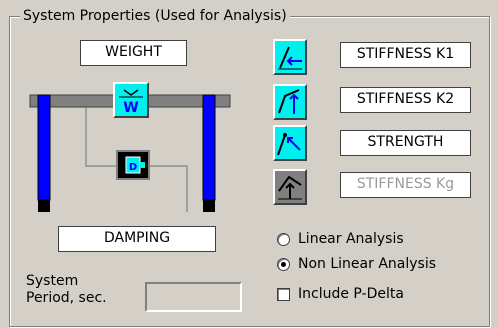 This screenshot has width=498, height=328. What do you see at coordinates (133, 53) in the screenshot?
I see `weight-field: WEIGHT` at bounding box center [133, 53].